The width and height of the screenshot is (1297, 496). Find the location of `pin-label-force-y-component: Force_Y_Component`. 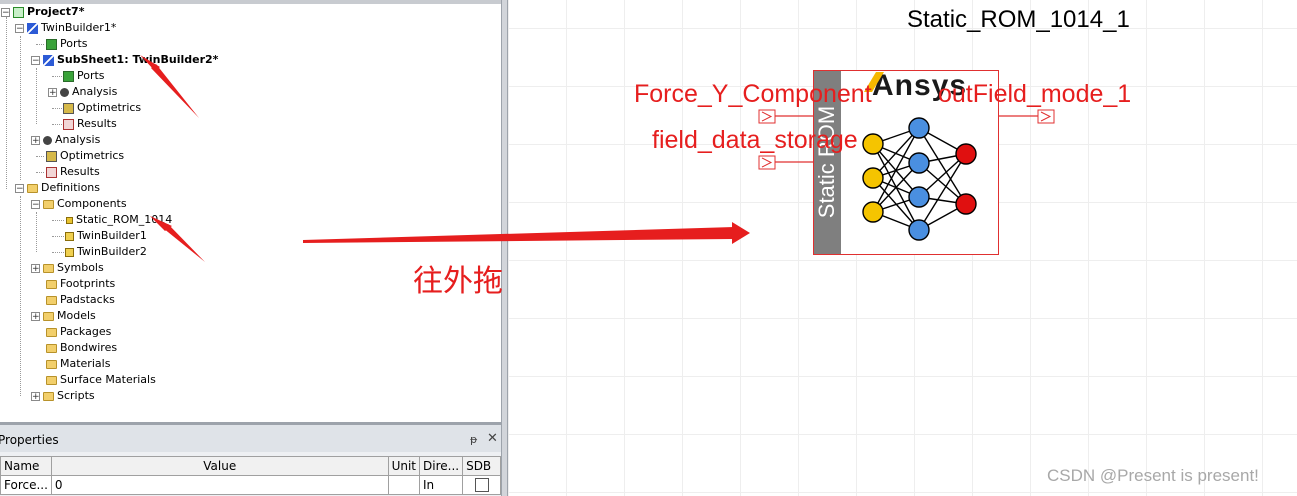

pin-label-force-y-component: Force_Y_Component is located at coordinates (753, 94).